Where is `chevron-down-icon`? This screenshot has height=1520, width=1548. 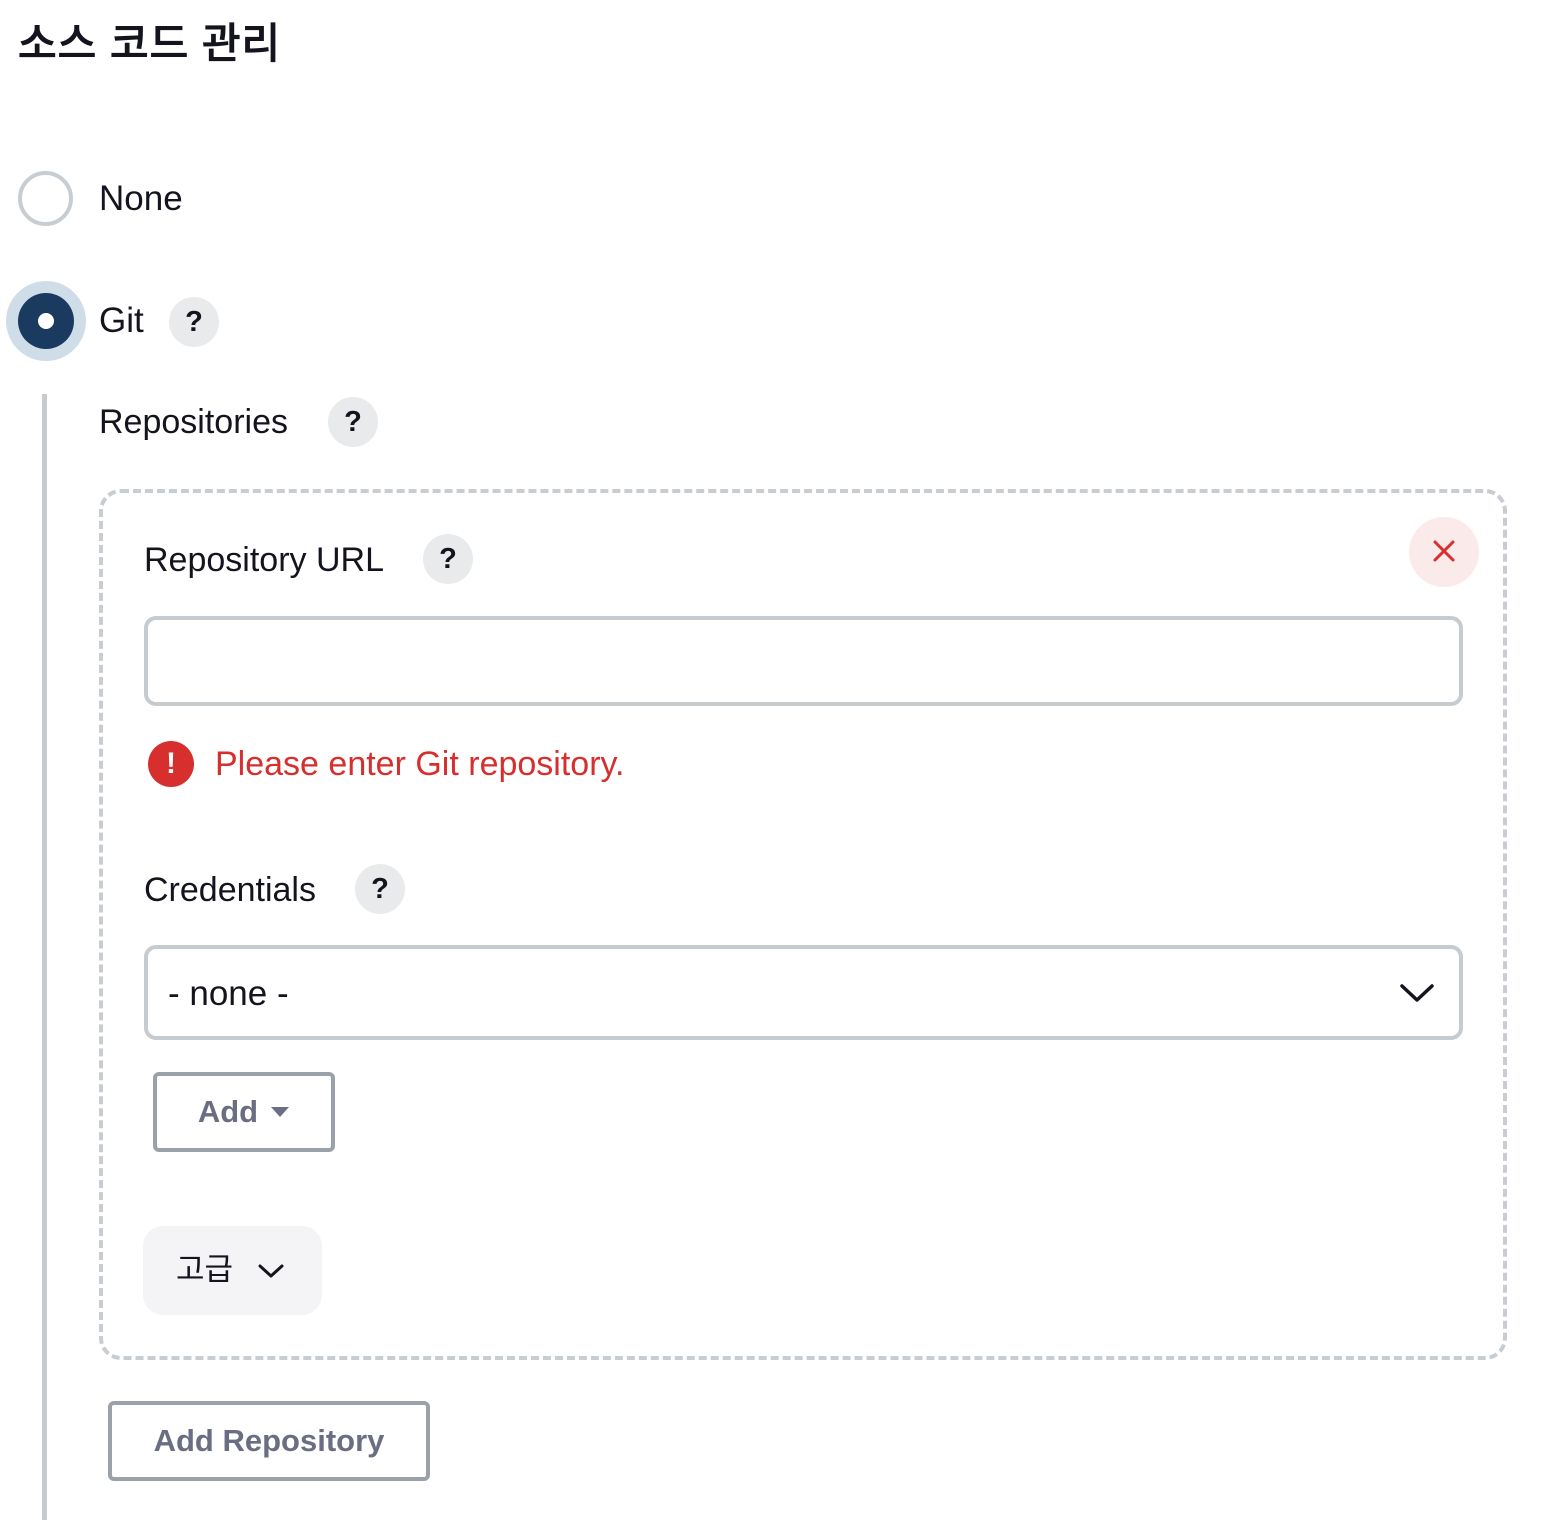
chevron-down-icon is located at coordinates (1417, 993).